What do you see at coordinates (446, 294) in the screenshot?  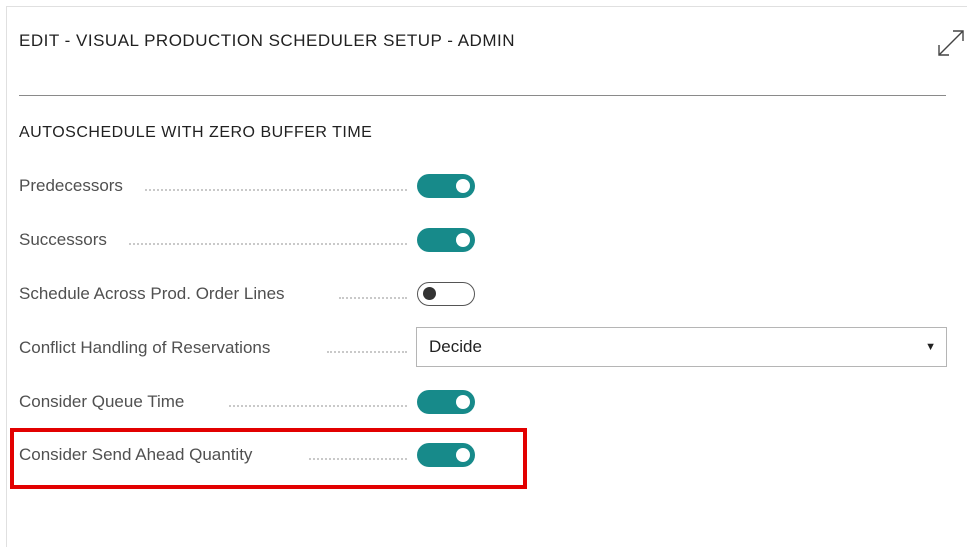 I see `schedule-across-lines-toggle` at bounding box center [446, 294].